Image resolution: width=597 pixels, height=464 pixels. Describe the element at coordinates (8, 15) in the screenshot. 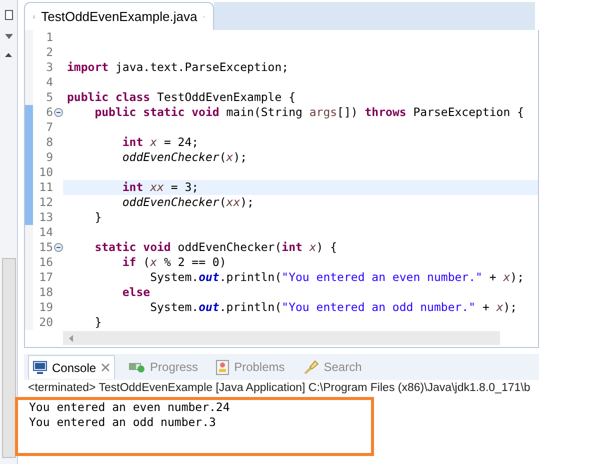

I see `window-icon` at that location.